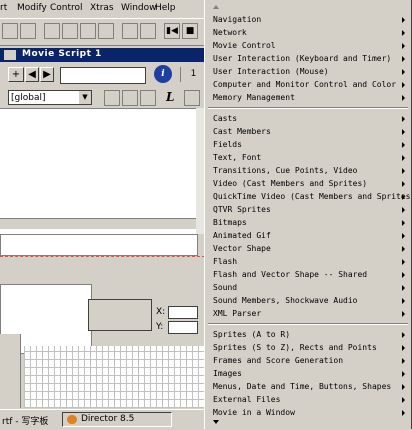 The width and height of the screenshot is (412, 430). What do you see at coordinates (309, 347) in the screenshot?
I see `menu-item: Sprites (S to Z), Rects and Points` at bounding box center [309, 347].